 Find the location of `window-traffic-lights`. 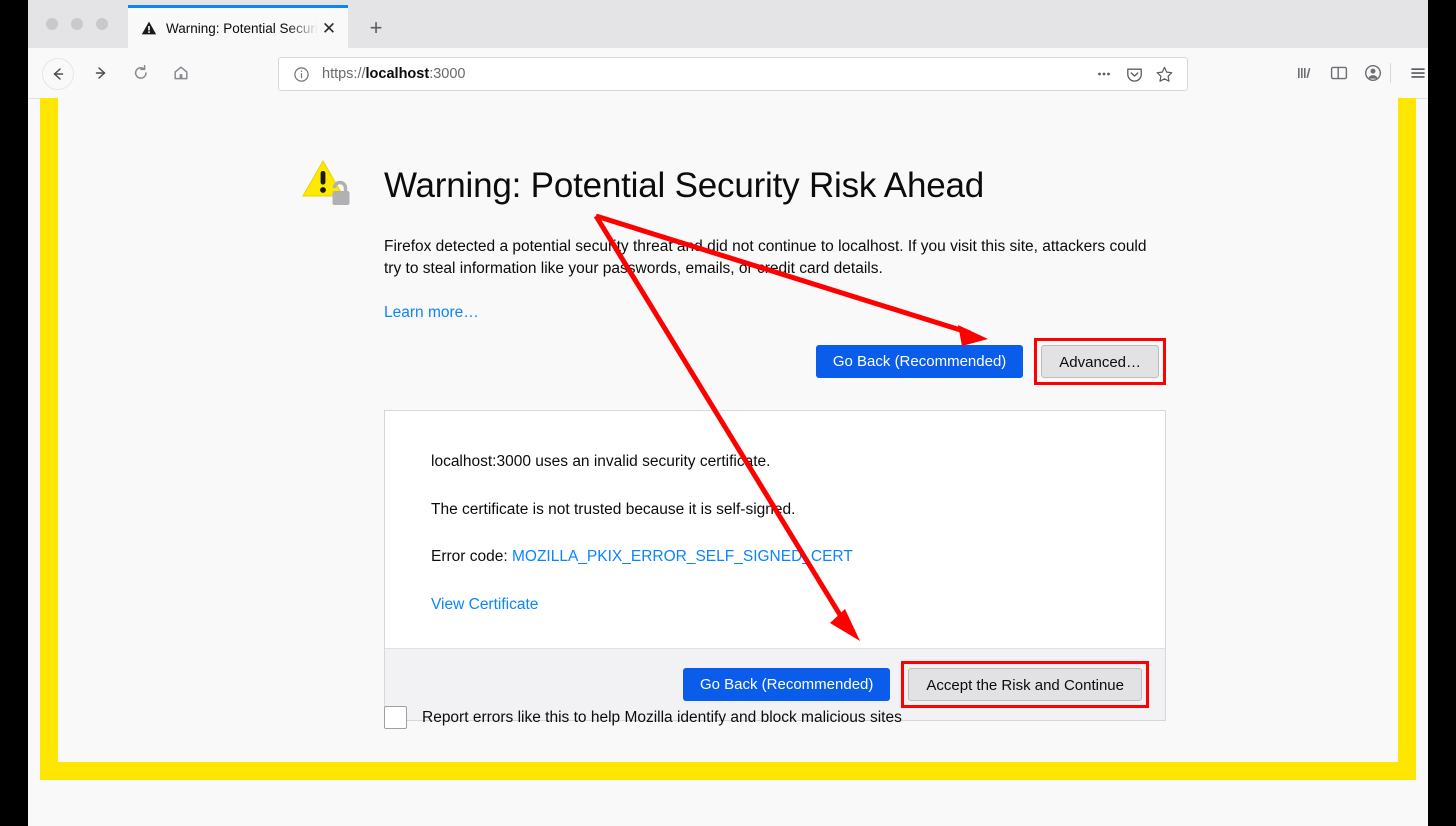

window-traffic-lights is located at coordinates (77, 24).